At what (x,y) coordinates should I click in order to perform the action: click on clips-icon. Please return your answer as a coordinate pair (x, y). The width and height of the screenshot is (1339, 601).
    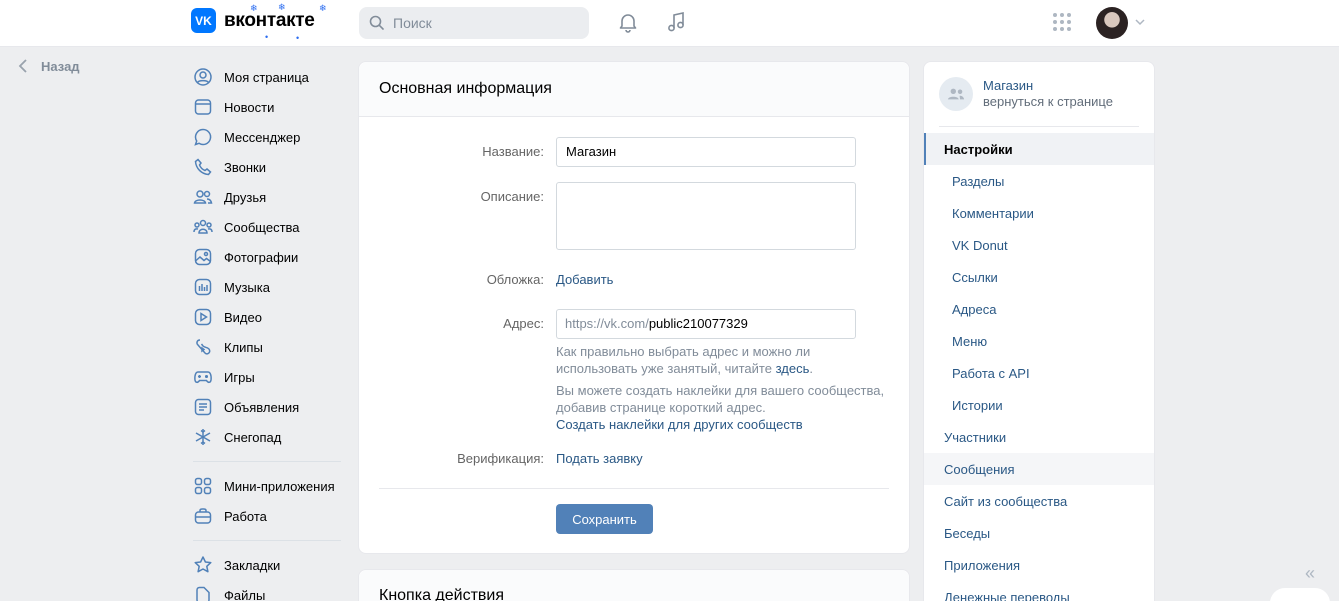
    Looking at the image, I should click on (203, 347).